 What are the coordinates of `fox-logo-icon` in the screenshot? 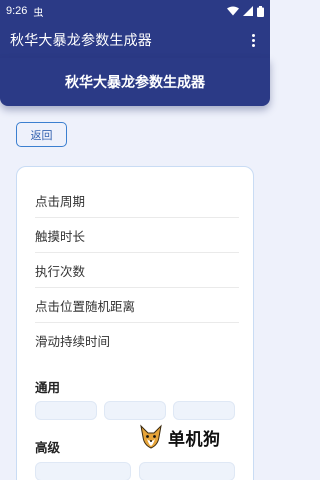 It's located at (151, 436).